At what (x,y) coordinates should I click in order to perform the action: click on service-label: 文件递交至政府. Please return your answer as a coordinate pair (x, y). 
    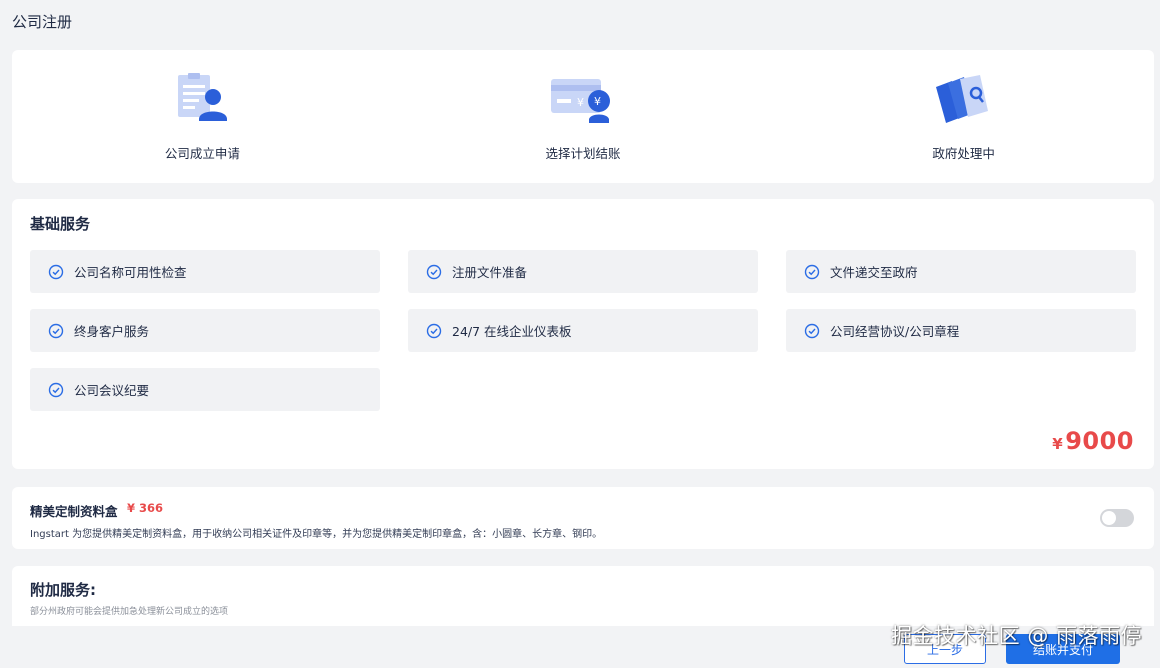
    Looking at the image, I should click on (874, 272).